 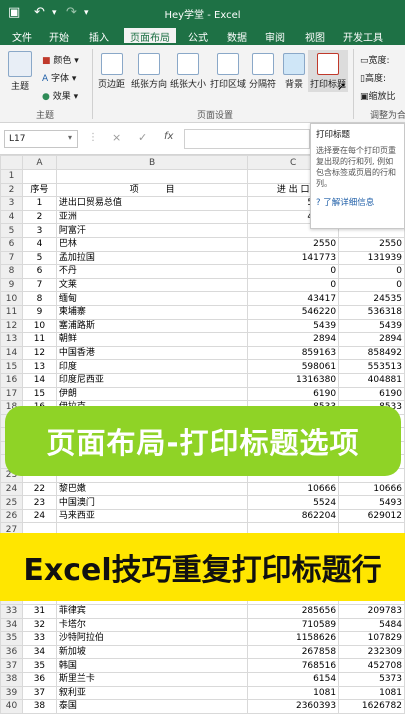 I want to click on effects-button: ● 效果 ▾, so click(x=60, y=95).